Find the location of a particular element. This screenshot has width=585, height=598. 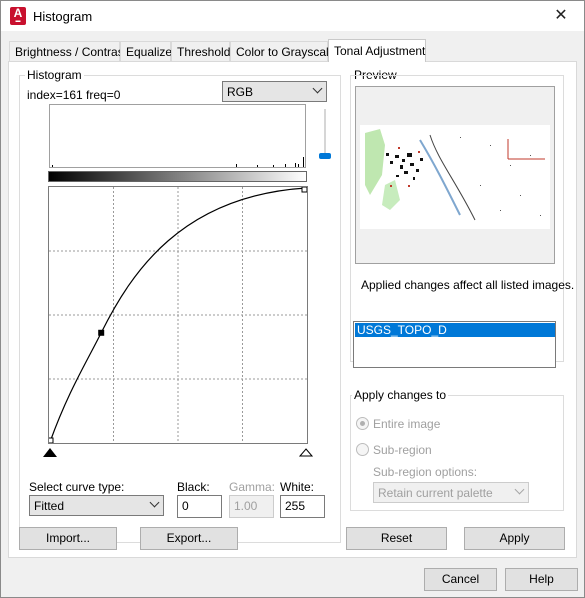

histogram-group-label: Histogram is located at coordinates (54, 75).